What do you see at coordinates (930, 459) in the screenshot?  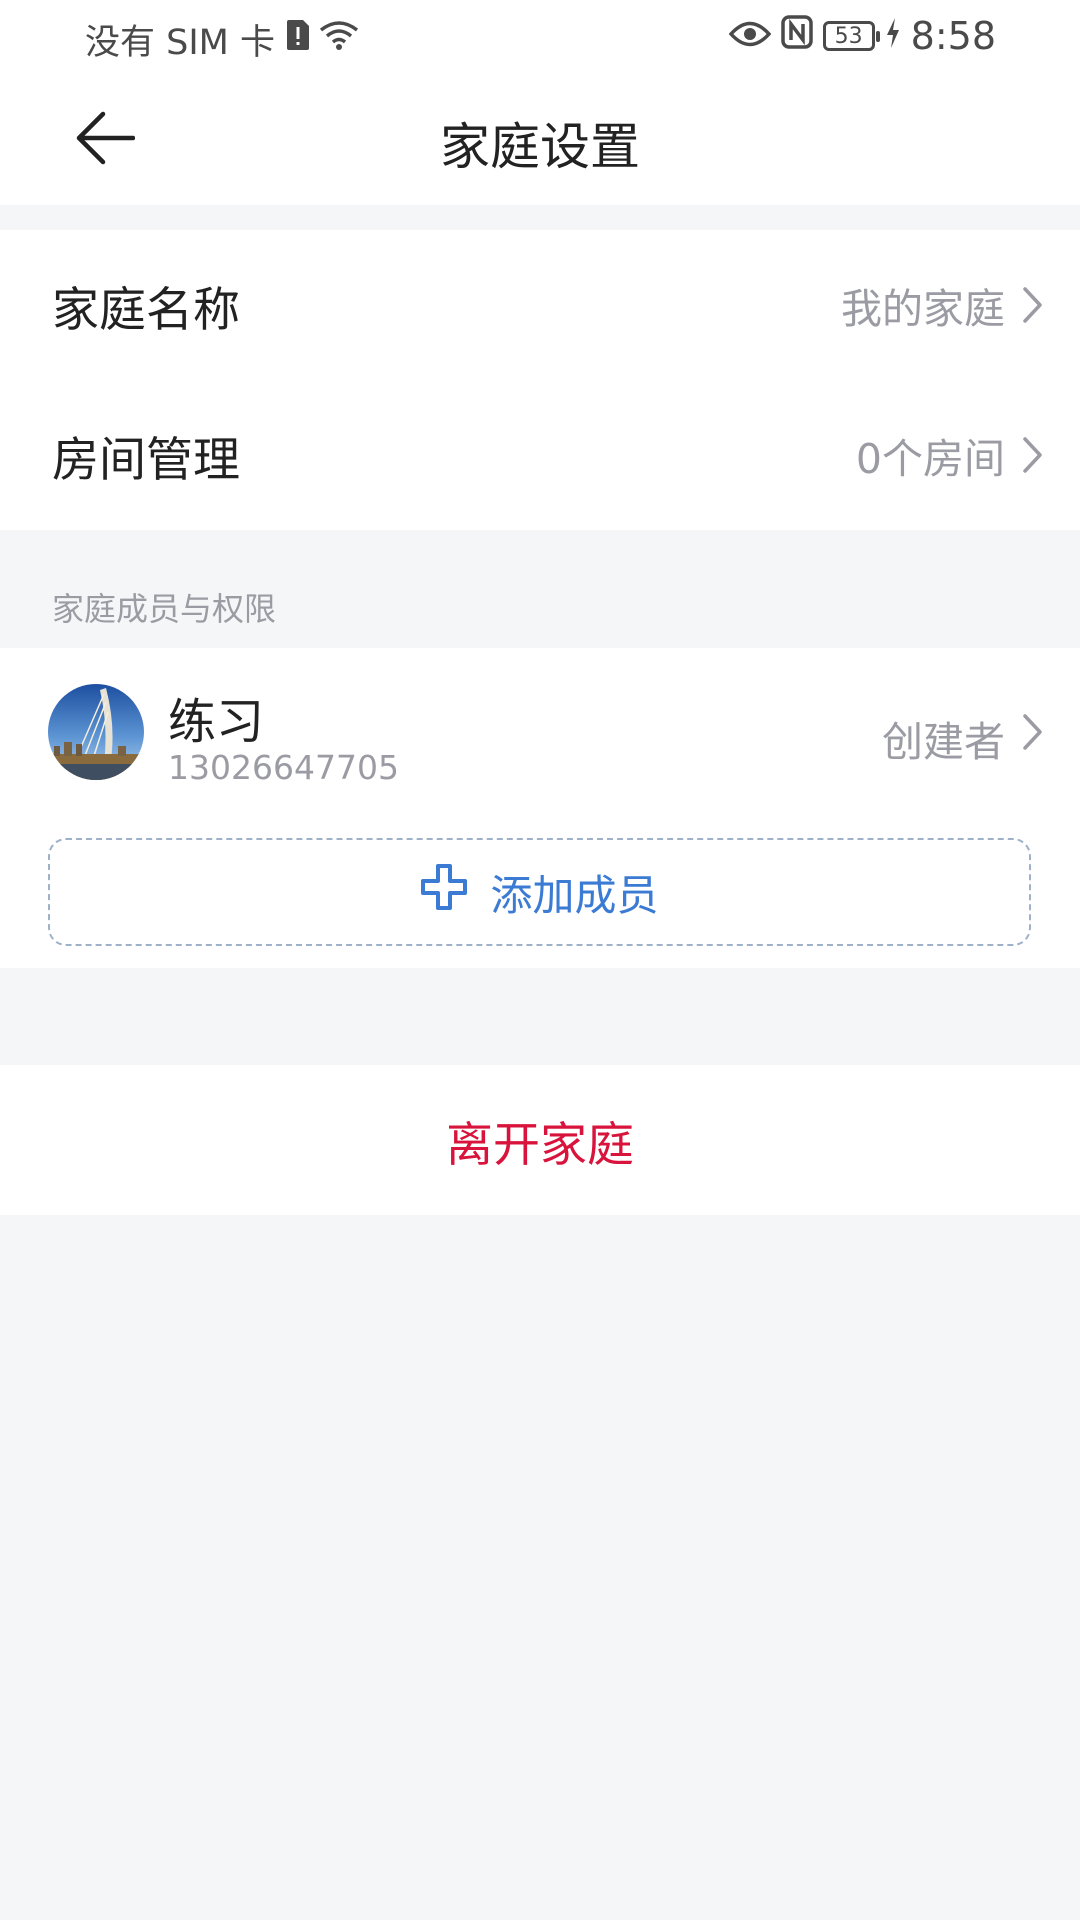 I see `room-count-value: 0个房间` at bounding box center [930, 459].